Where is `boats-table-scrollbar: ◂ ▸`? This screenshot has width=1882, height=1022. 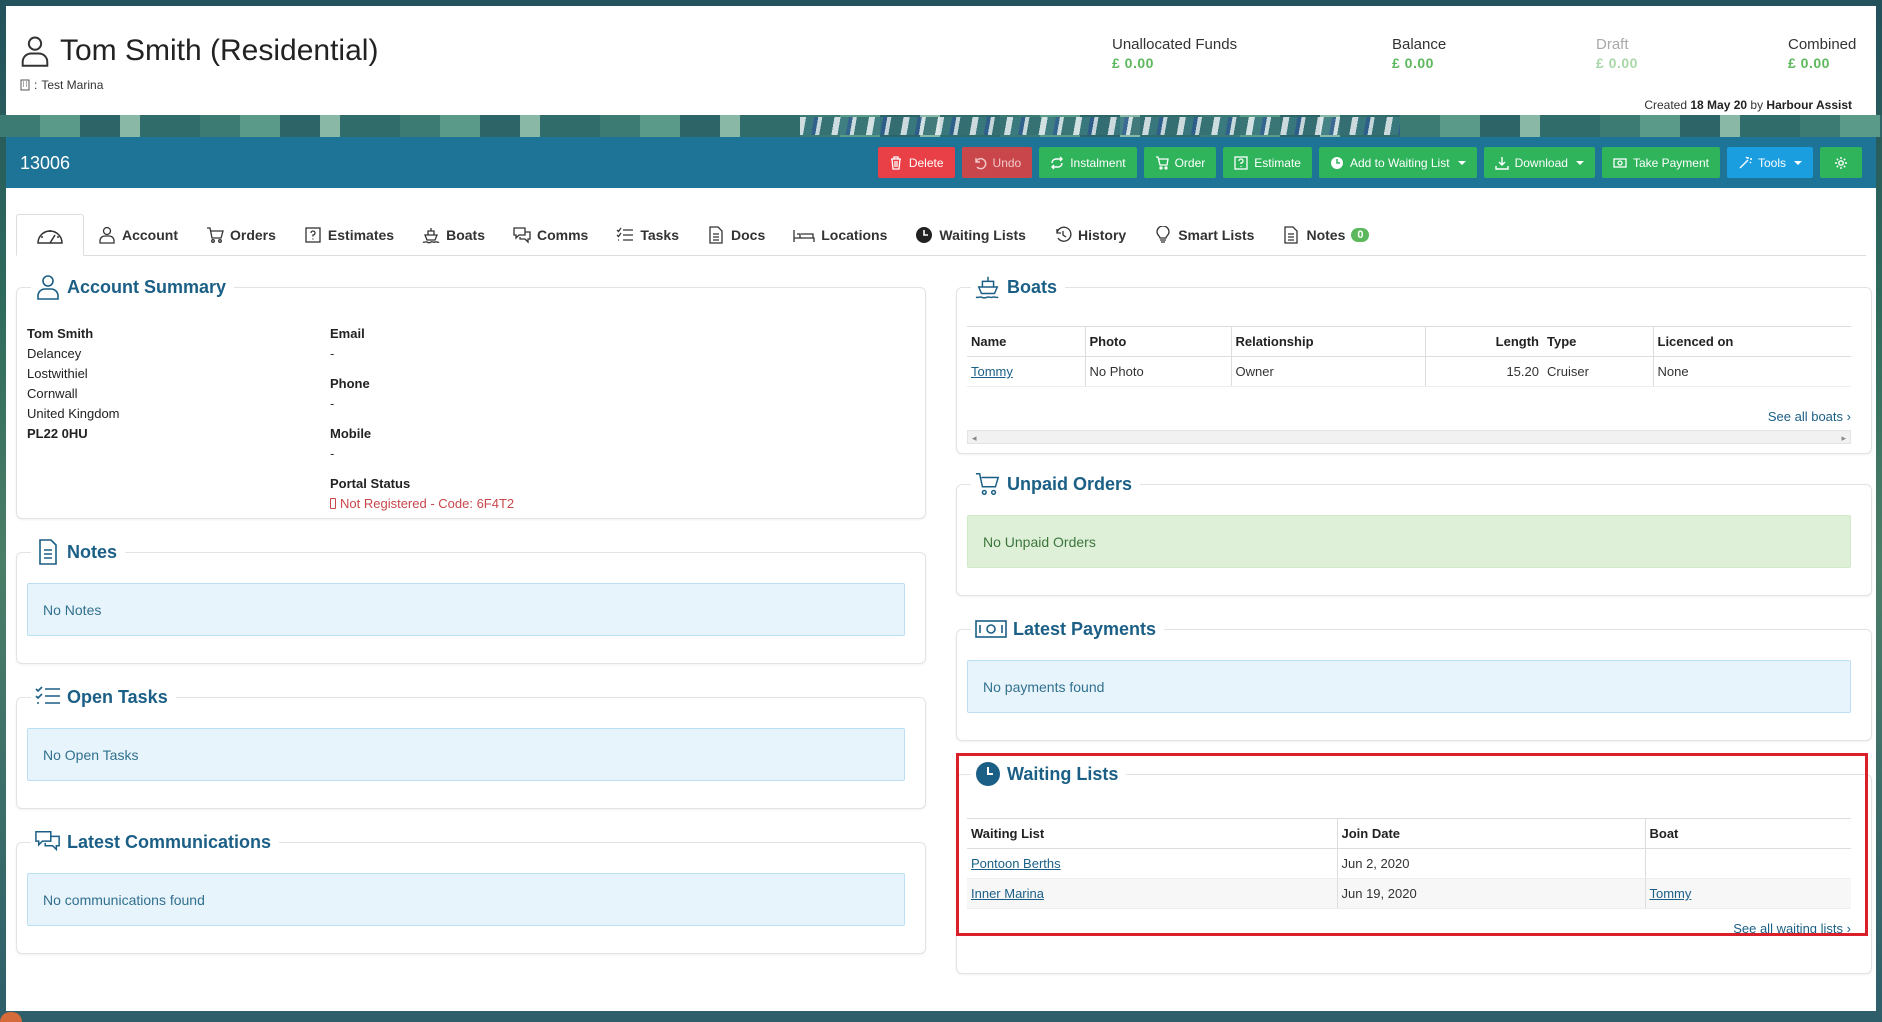 boats-table-scrollbar: ◂ ▸ is located at coordinates (1409, 437).